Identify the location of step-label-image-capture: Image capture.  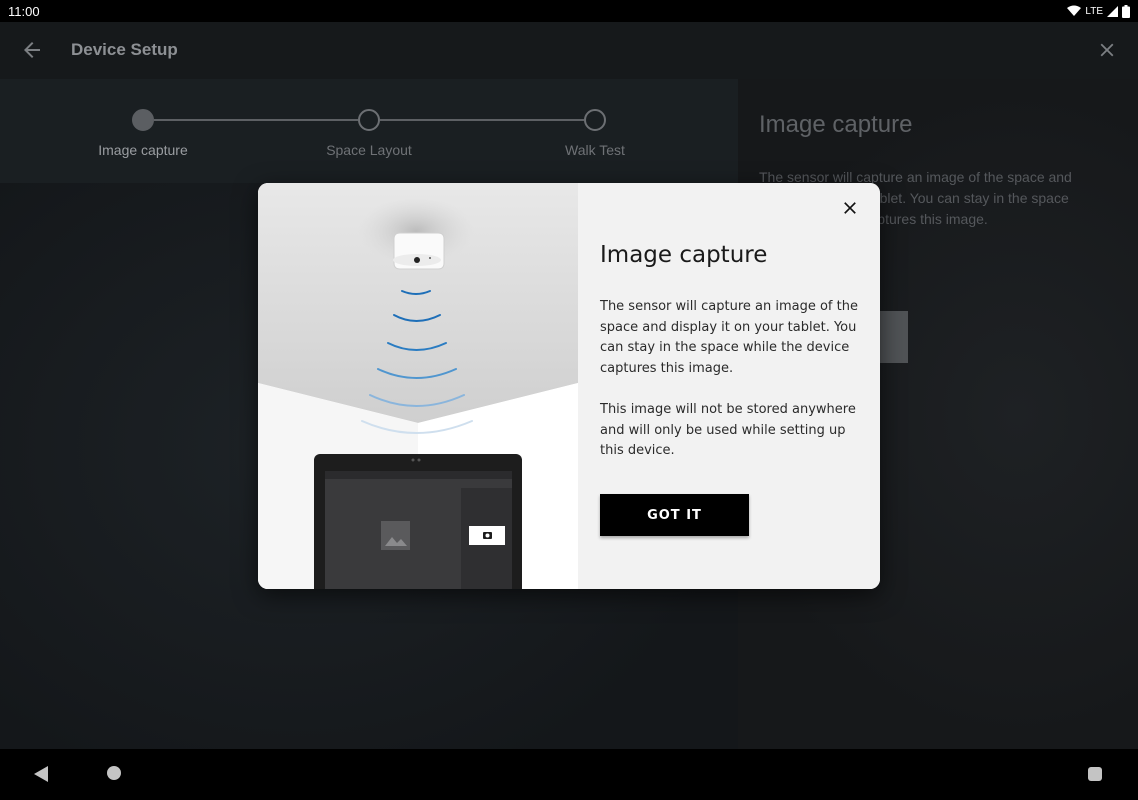
(143, 150).